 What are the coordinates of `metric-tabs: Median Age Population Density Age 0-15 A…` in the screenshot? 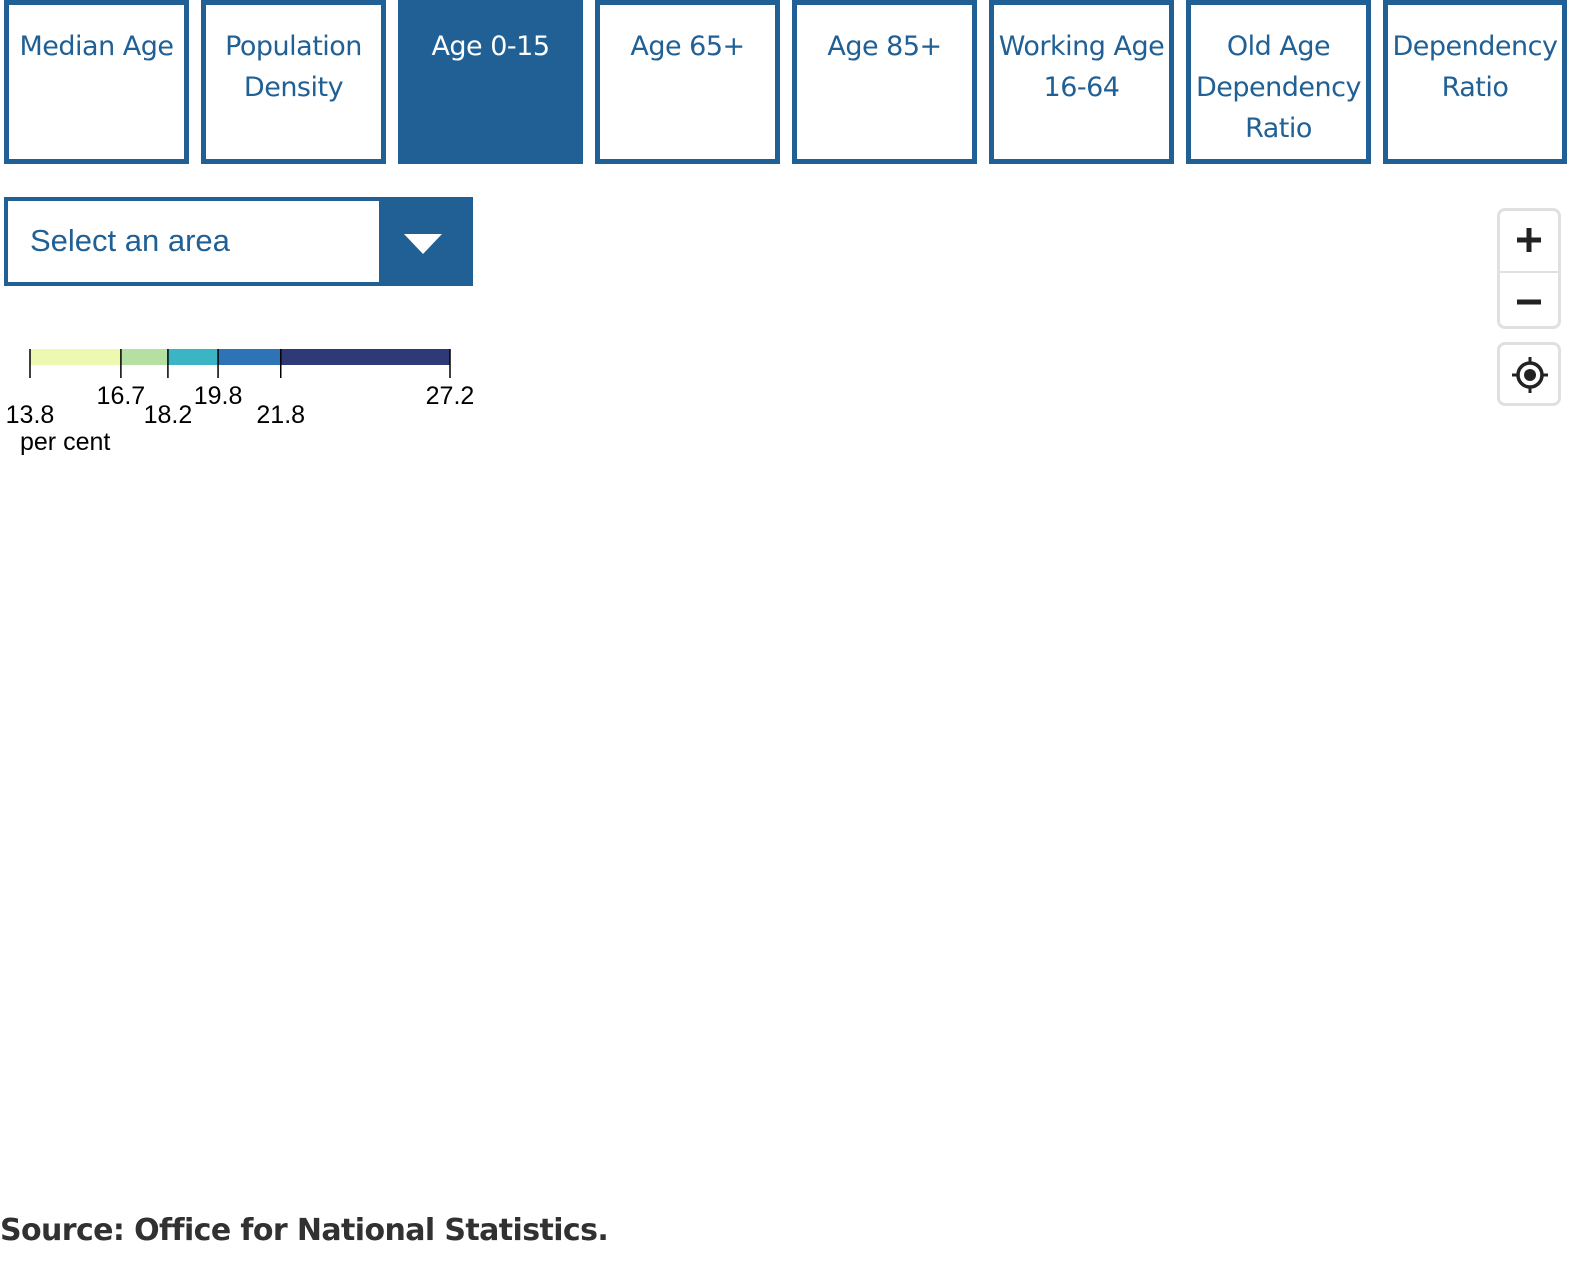 It's located at (794, 82).